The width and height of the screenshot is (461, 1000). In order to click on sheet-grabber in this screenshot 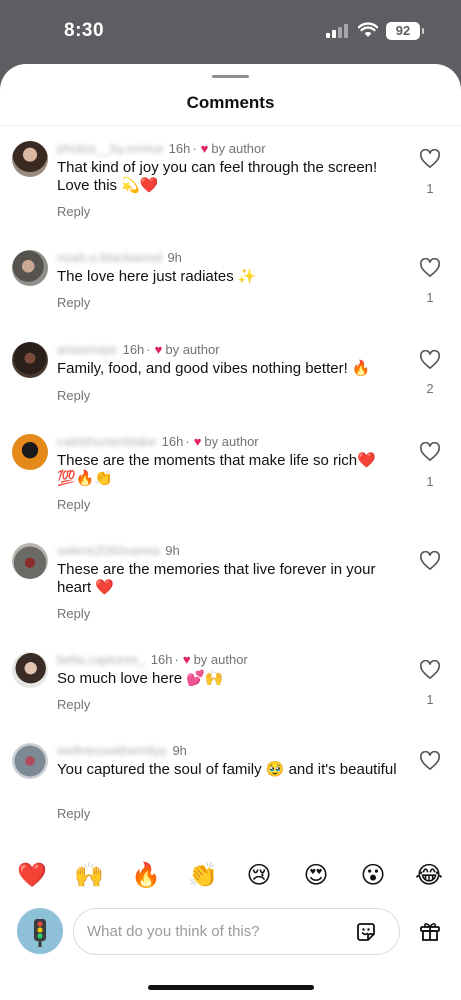, I will do `click(230, 76)`.